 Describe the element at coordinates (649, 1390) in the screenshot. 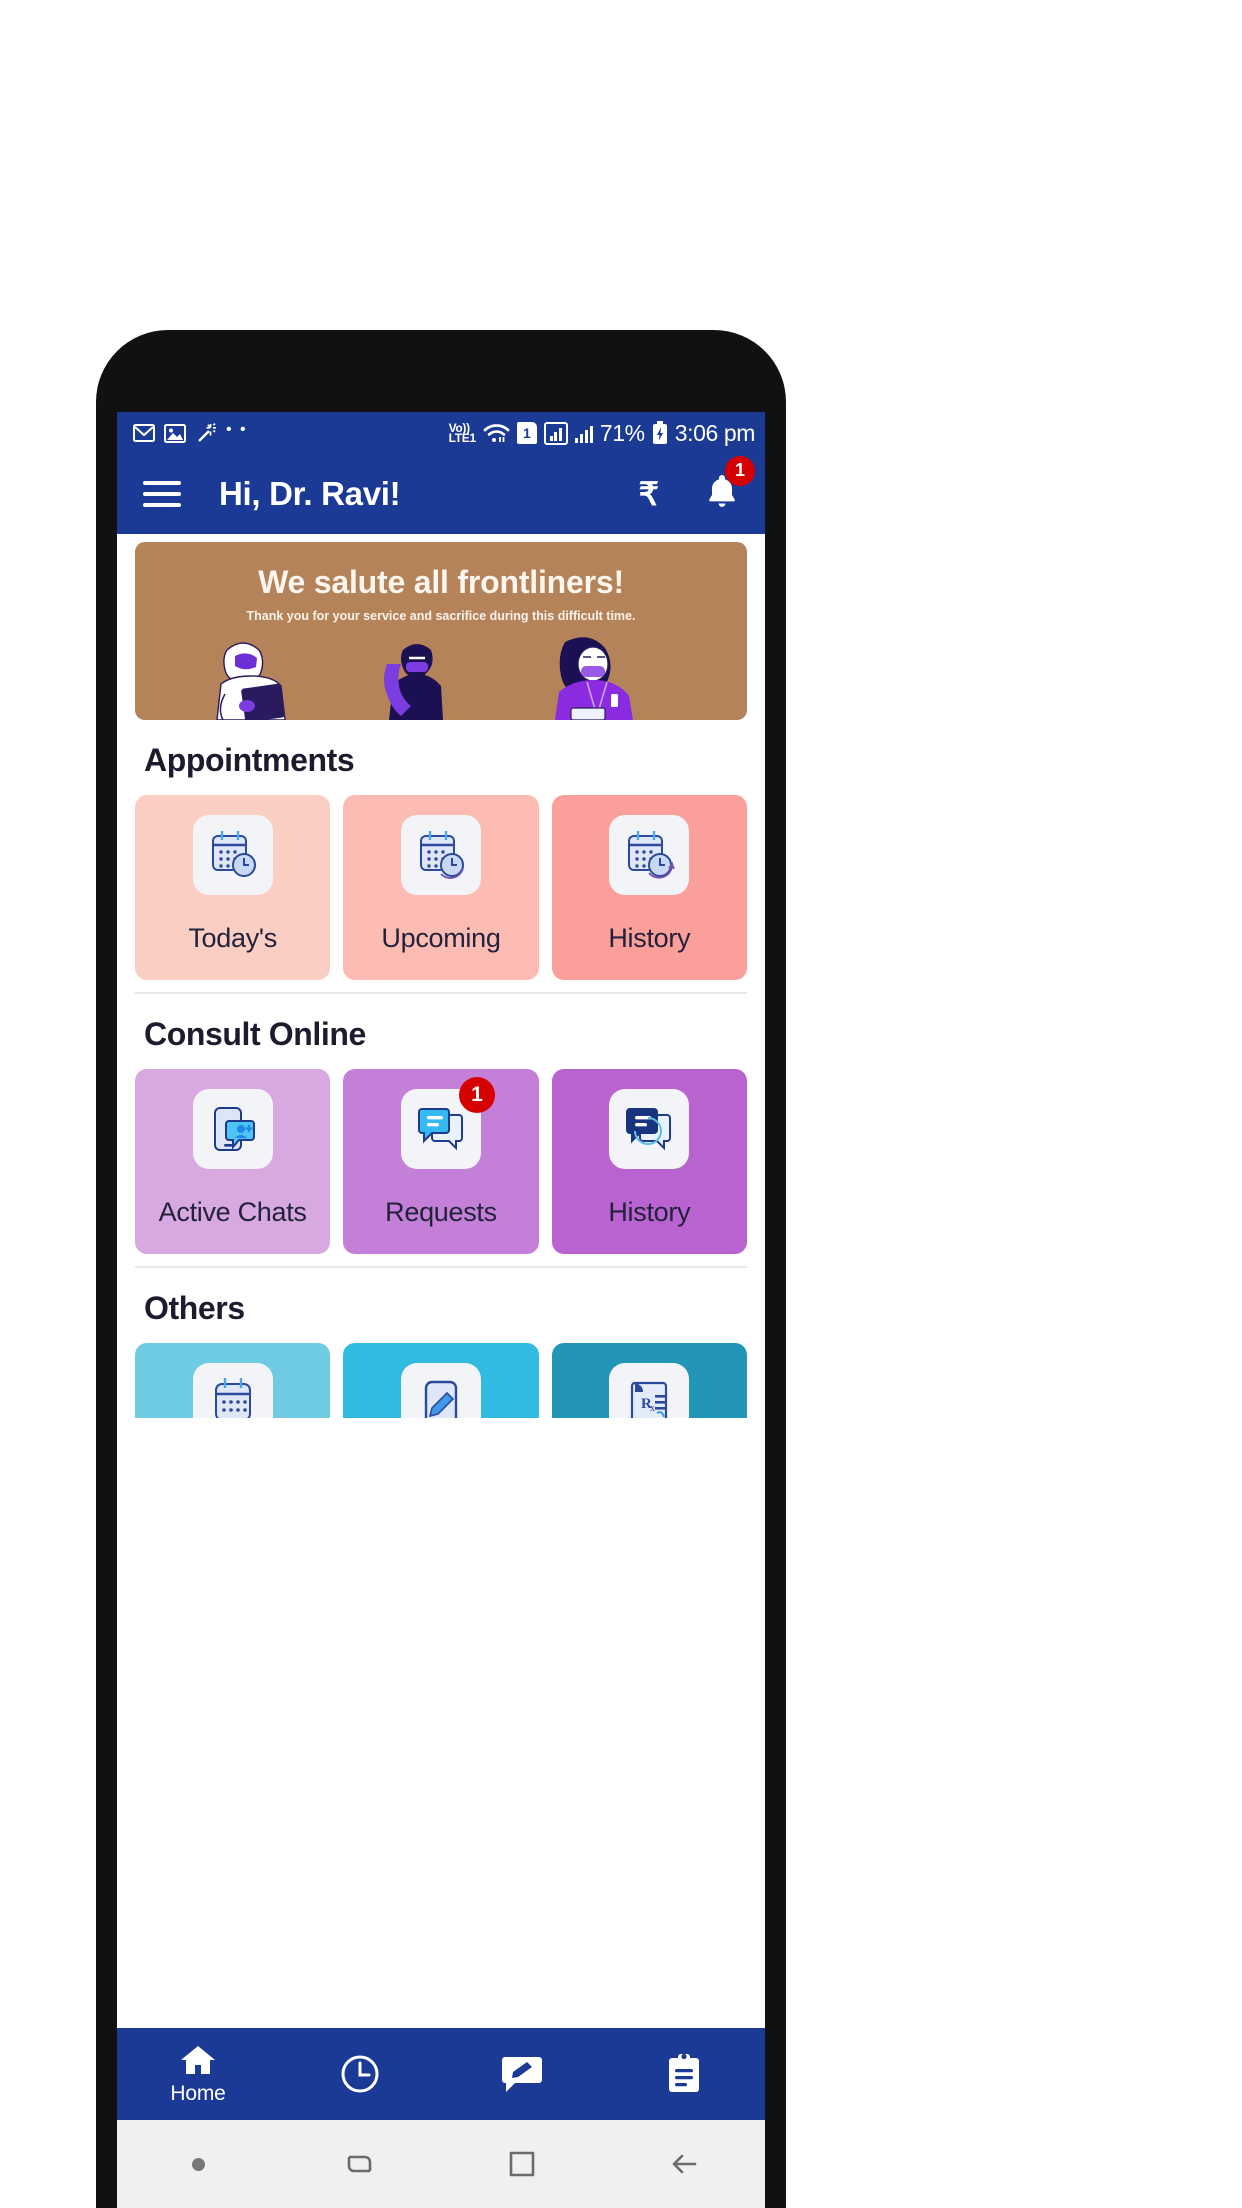

I see `prescription-icon: R x` at that location.